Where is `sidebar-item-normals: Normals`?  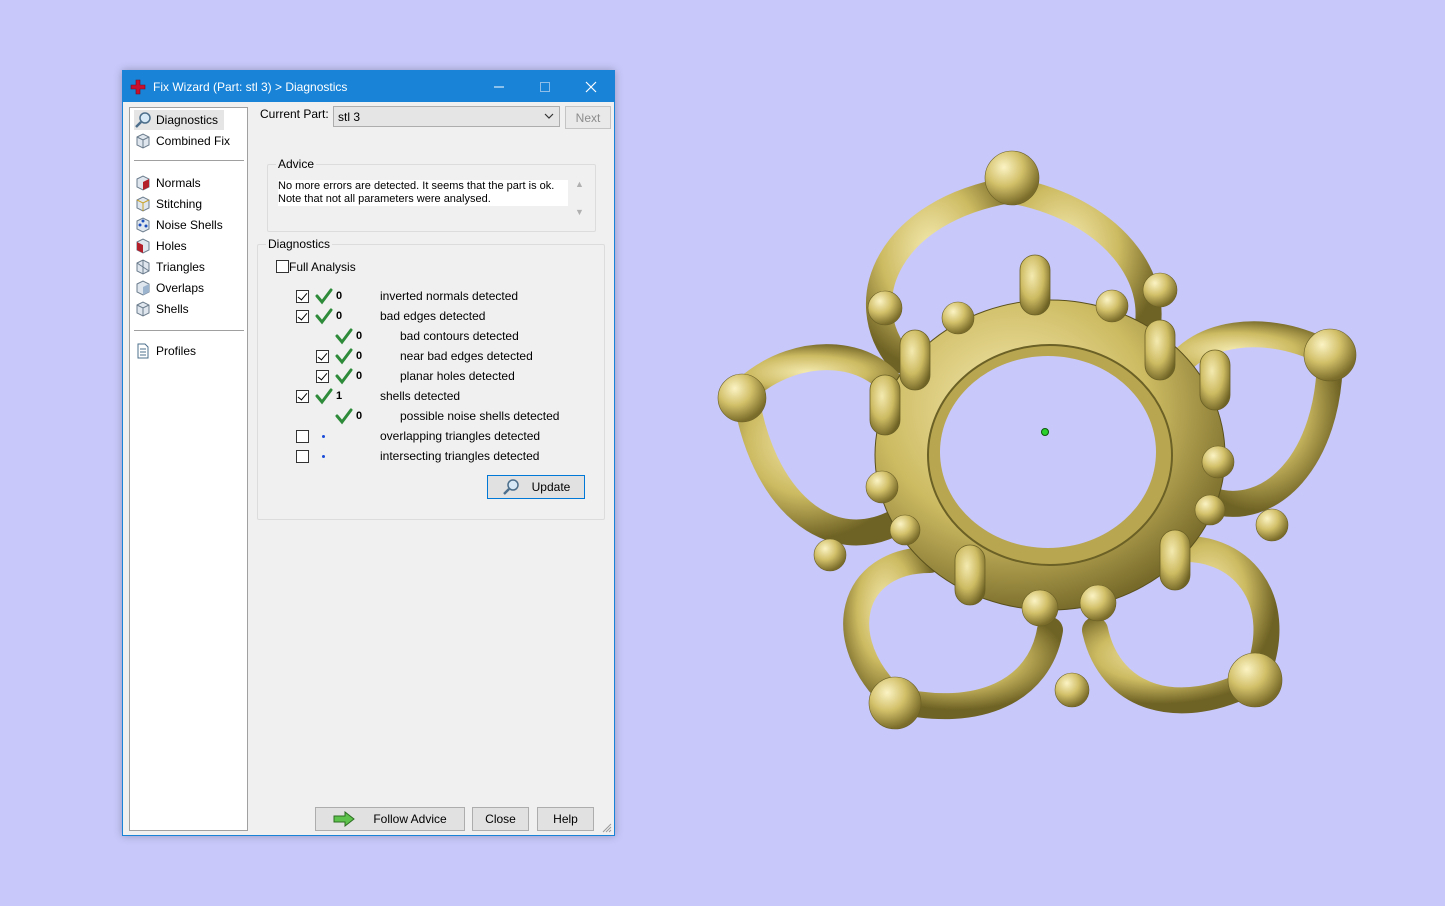
sidebar-item-normals: Normals is located at coordinates (170, 183).